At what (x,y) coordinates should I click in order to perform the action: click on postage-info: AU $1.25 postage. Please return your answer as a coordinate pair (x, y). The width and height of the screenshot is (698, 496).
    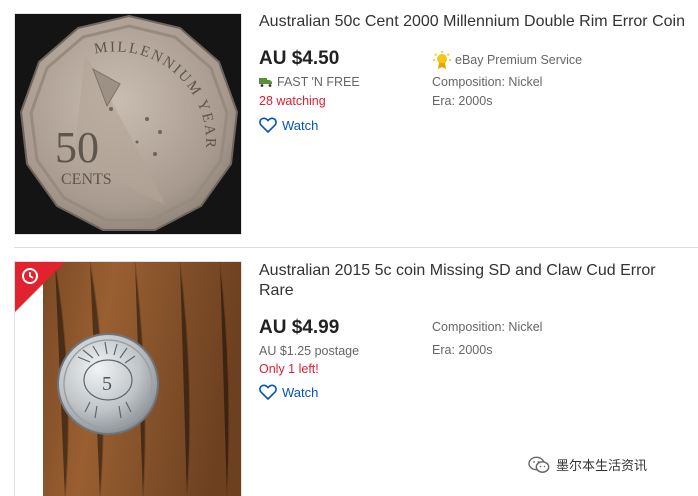
    Looking at the image, I should click on (309, 351).